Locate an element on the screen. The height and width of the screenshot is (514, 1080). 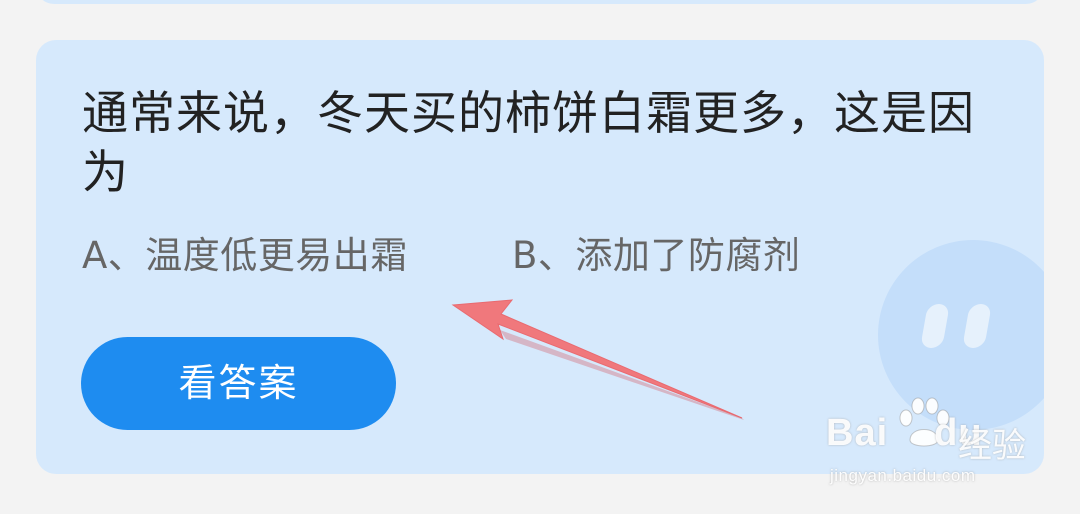
watermark-product: 经验 is located at coordinates (992, 446).